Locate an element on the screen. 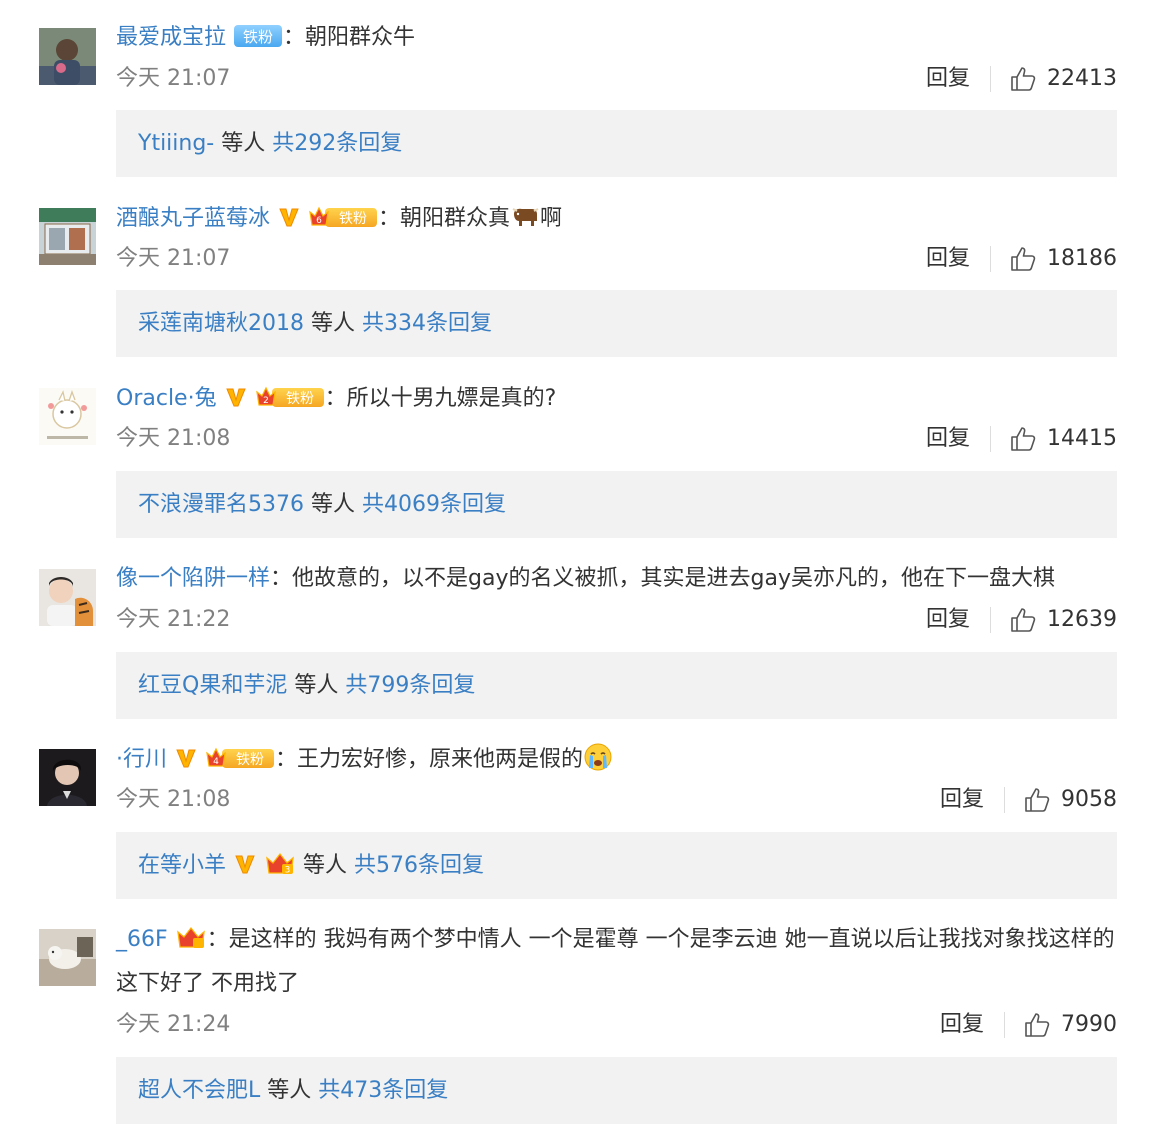 The width and height of the screenshot is (1154, 1148). comment-body: Oracle·兔 V 2 铁粉 ：所以十男九嫖是真的? is located at coordinates (616, 399).